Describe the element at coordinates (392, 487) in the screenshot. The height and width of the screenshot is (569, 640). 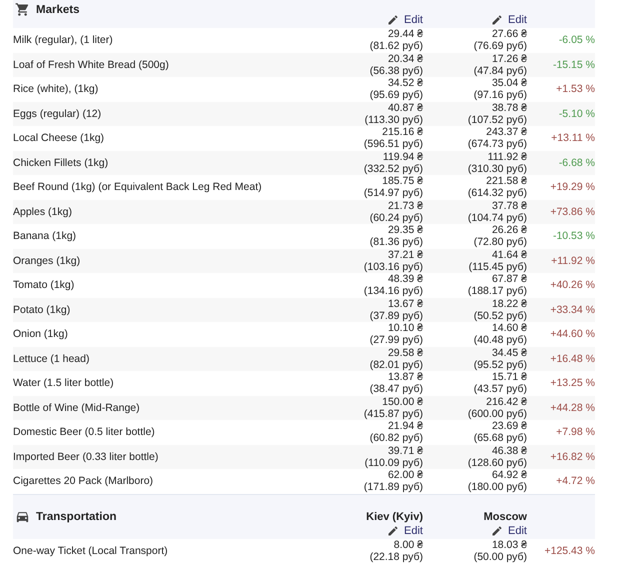
I see `price-converted: (171.89 руб)` at that location.